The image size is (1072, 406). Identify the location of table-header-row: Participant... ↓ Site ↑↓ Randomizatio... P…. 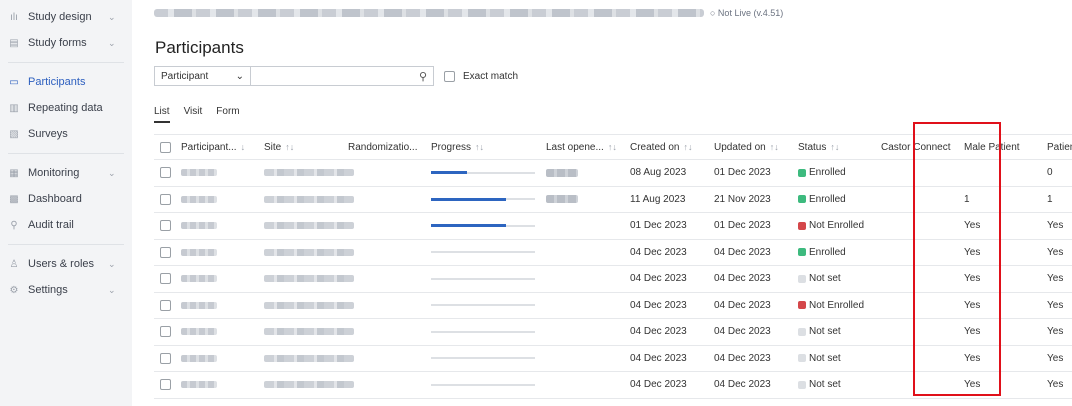
(613, 147).